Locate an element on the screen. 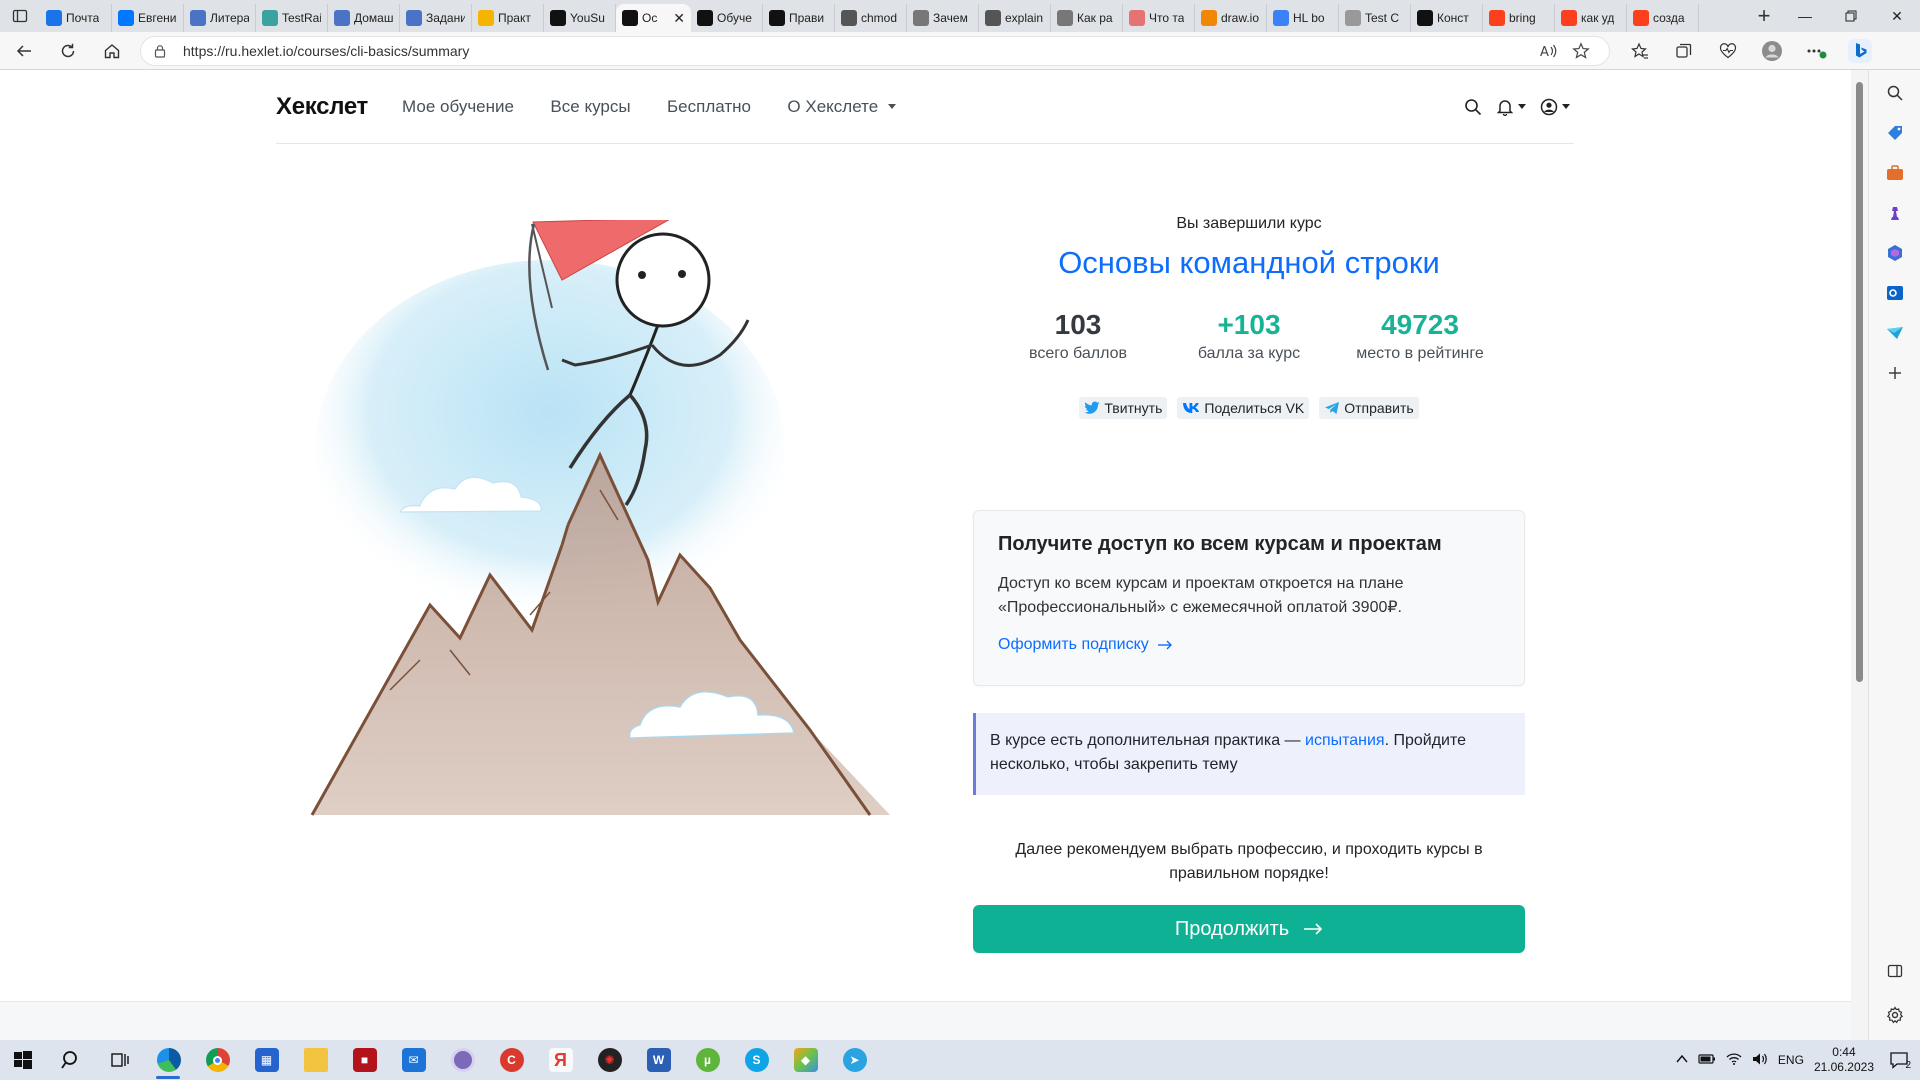  close-window-button: ✕ is located at coordinates (1897, 16).